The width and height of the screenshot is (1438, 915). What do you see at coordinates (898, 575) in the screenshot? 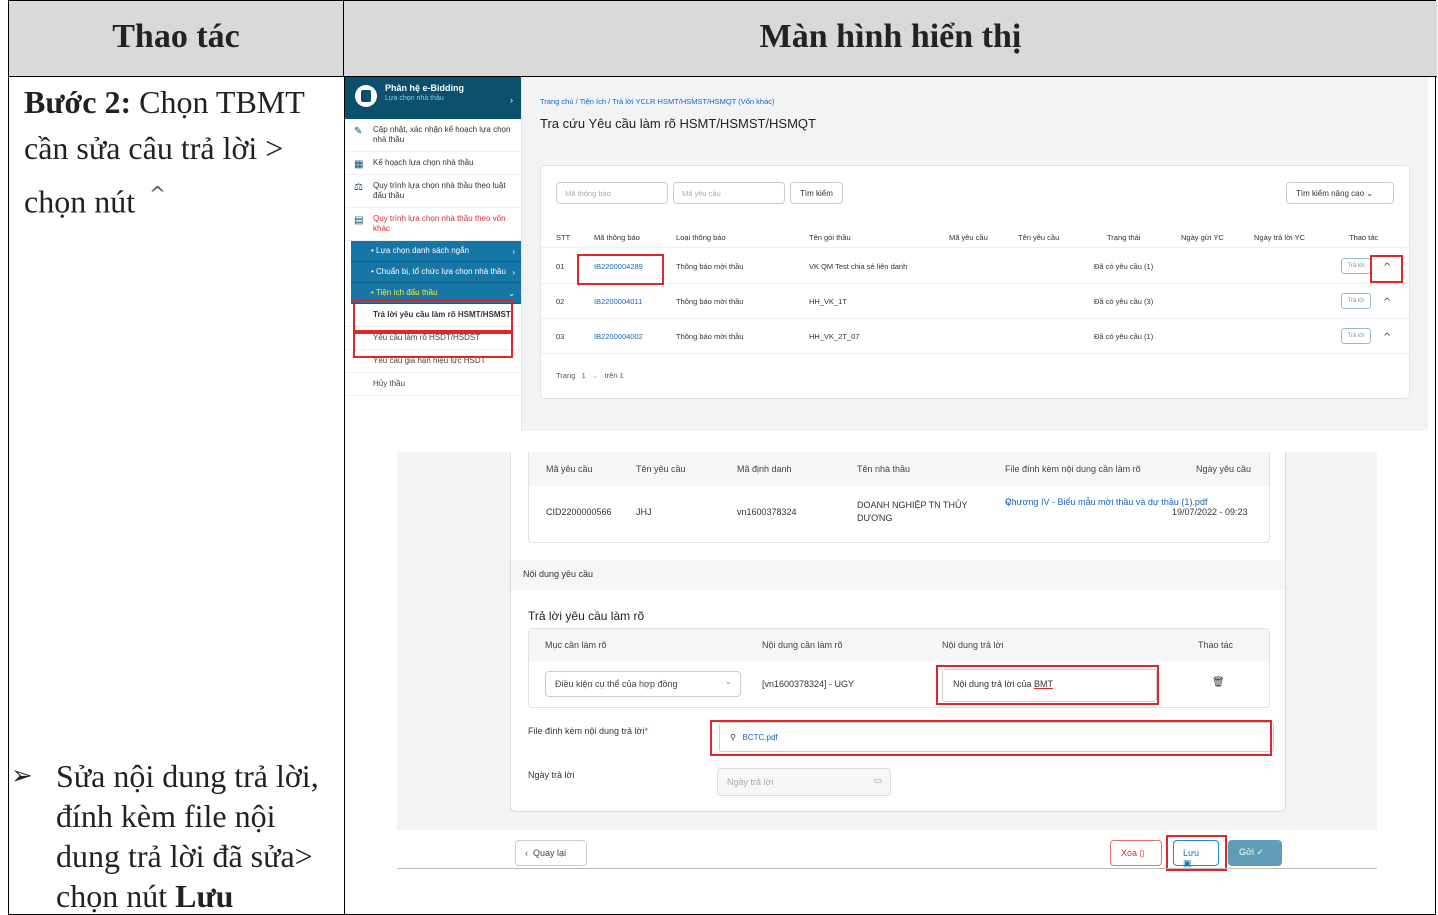
I see `section-request-content: Nội dung yêu cầu` at bounding box center [898, 575].